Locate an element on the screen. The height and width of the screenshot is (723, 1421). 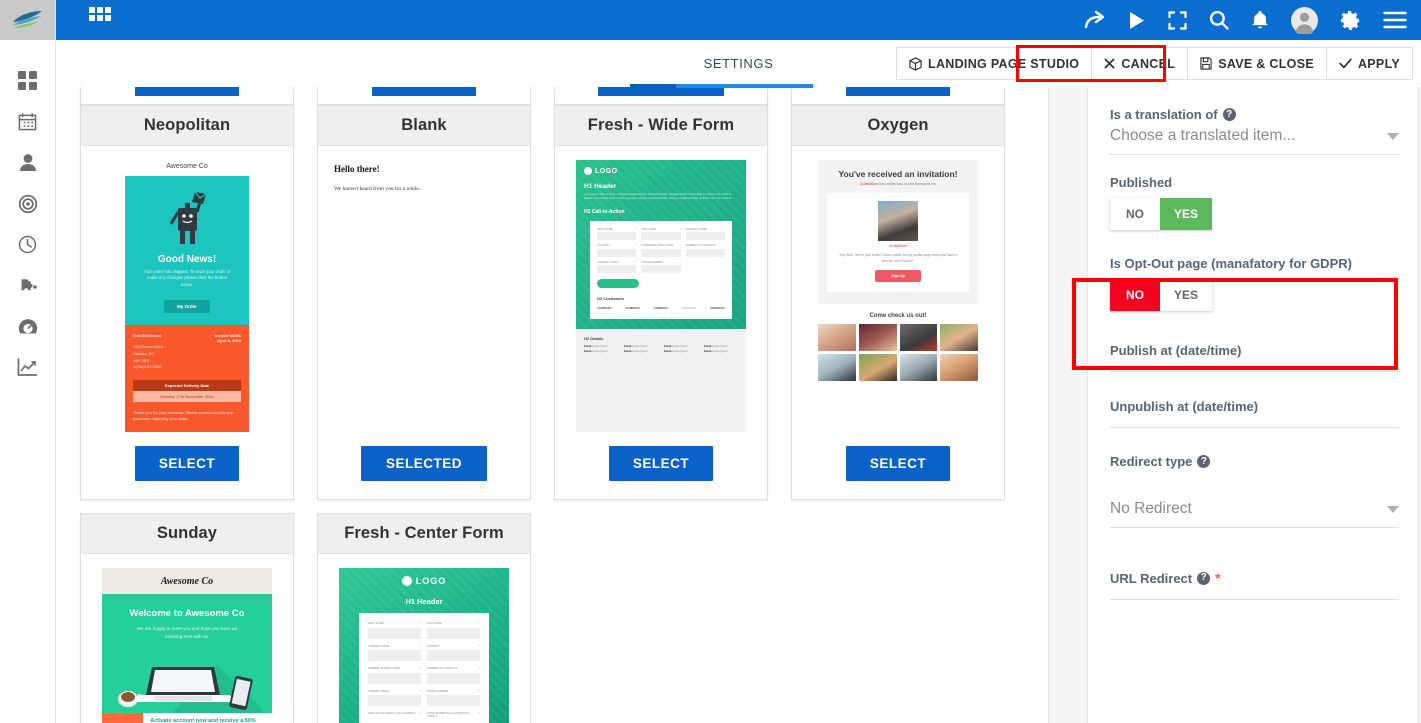
cancel-button: CANCEL is located at coordinates (1140, 63).